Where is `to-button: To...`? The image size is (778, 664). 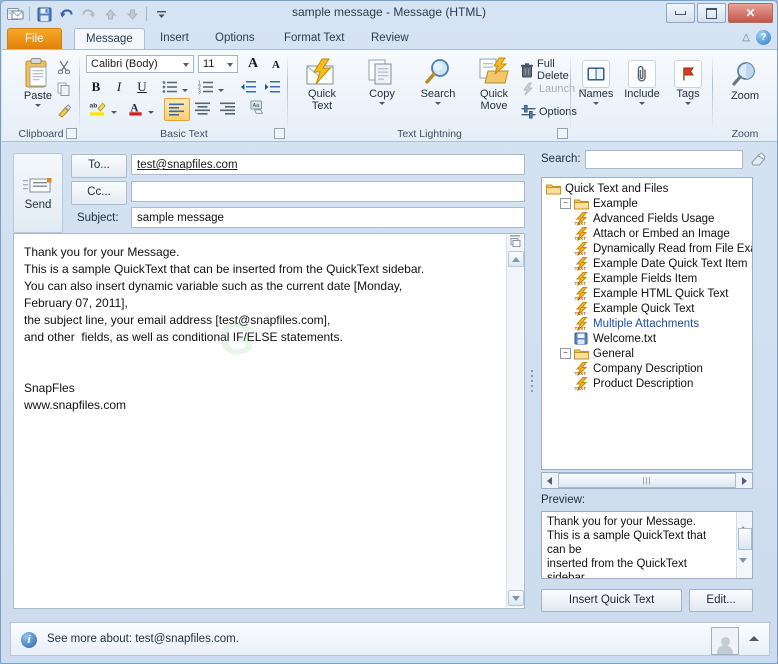 to-button: To... is located at coordinates (99, 166).